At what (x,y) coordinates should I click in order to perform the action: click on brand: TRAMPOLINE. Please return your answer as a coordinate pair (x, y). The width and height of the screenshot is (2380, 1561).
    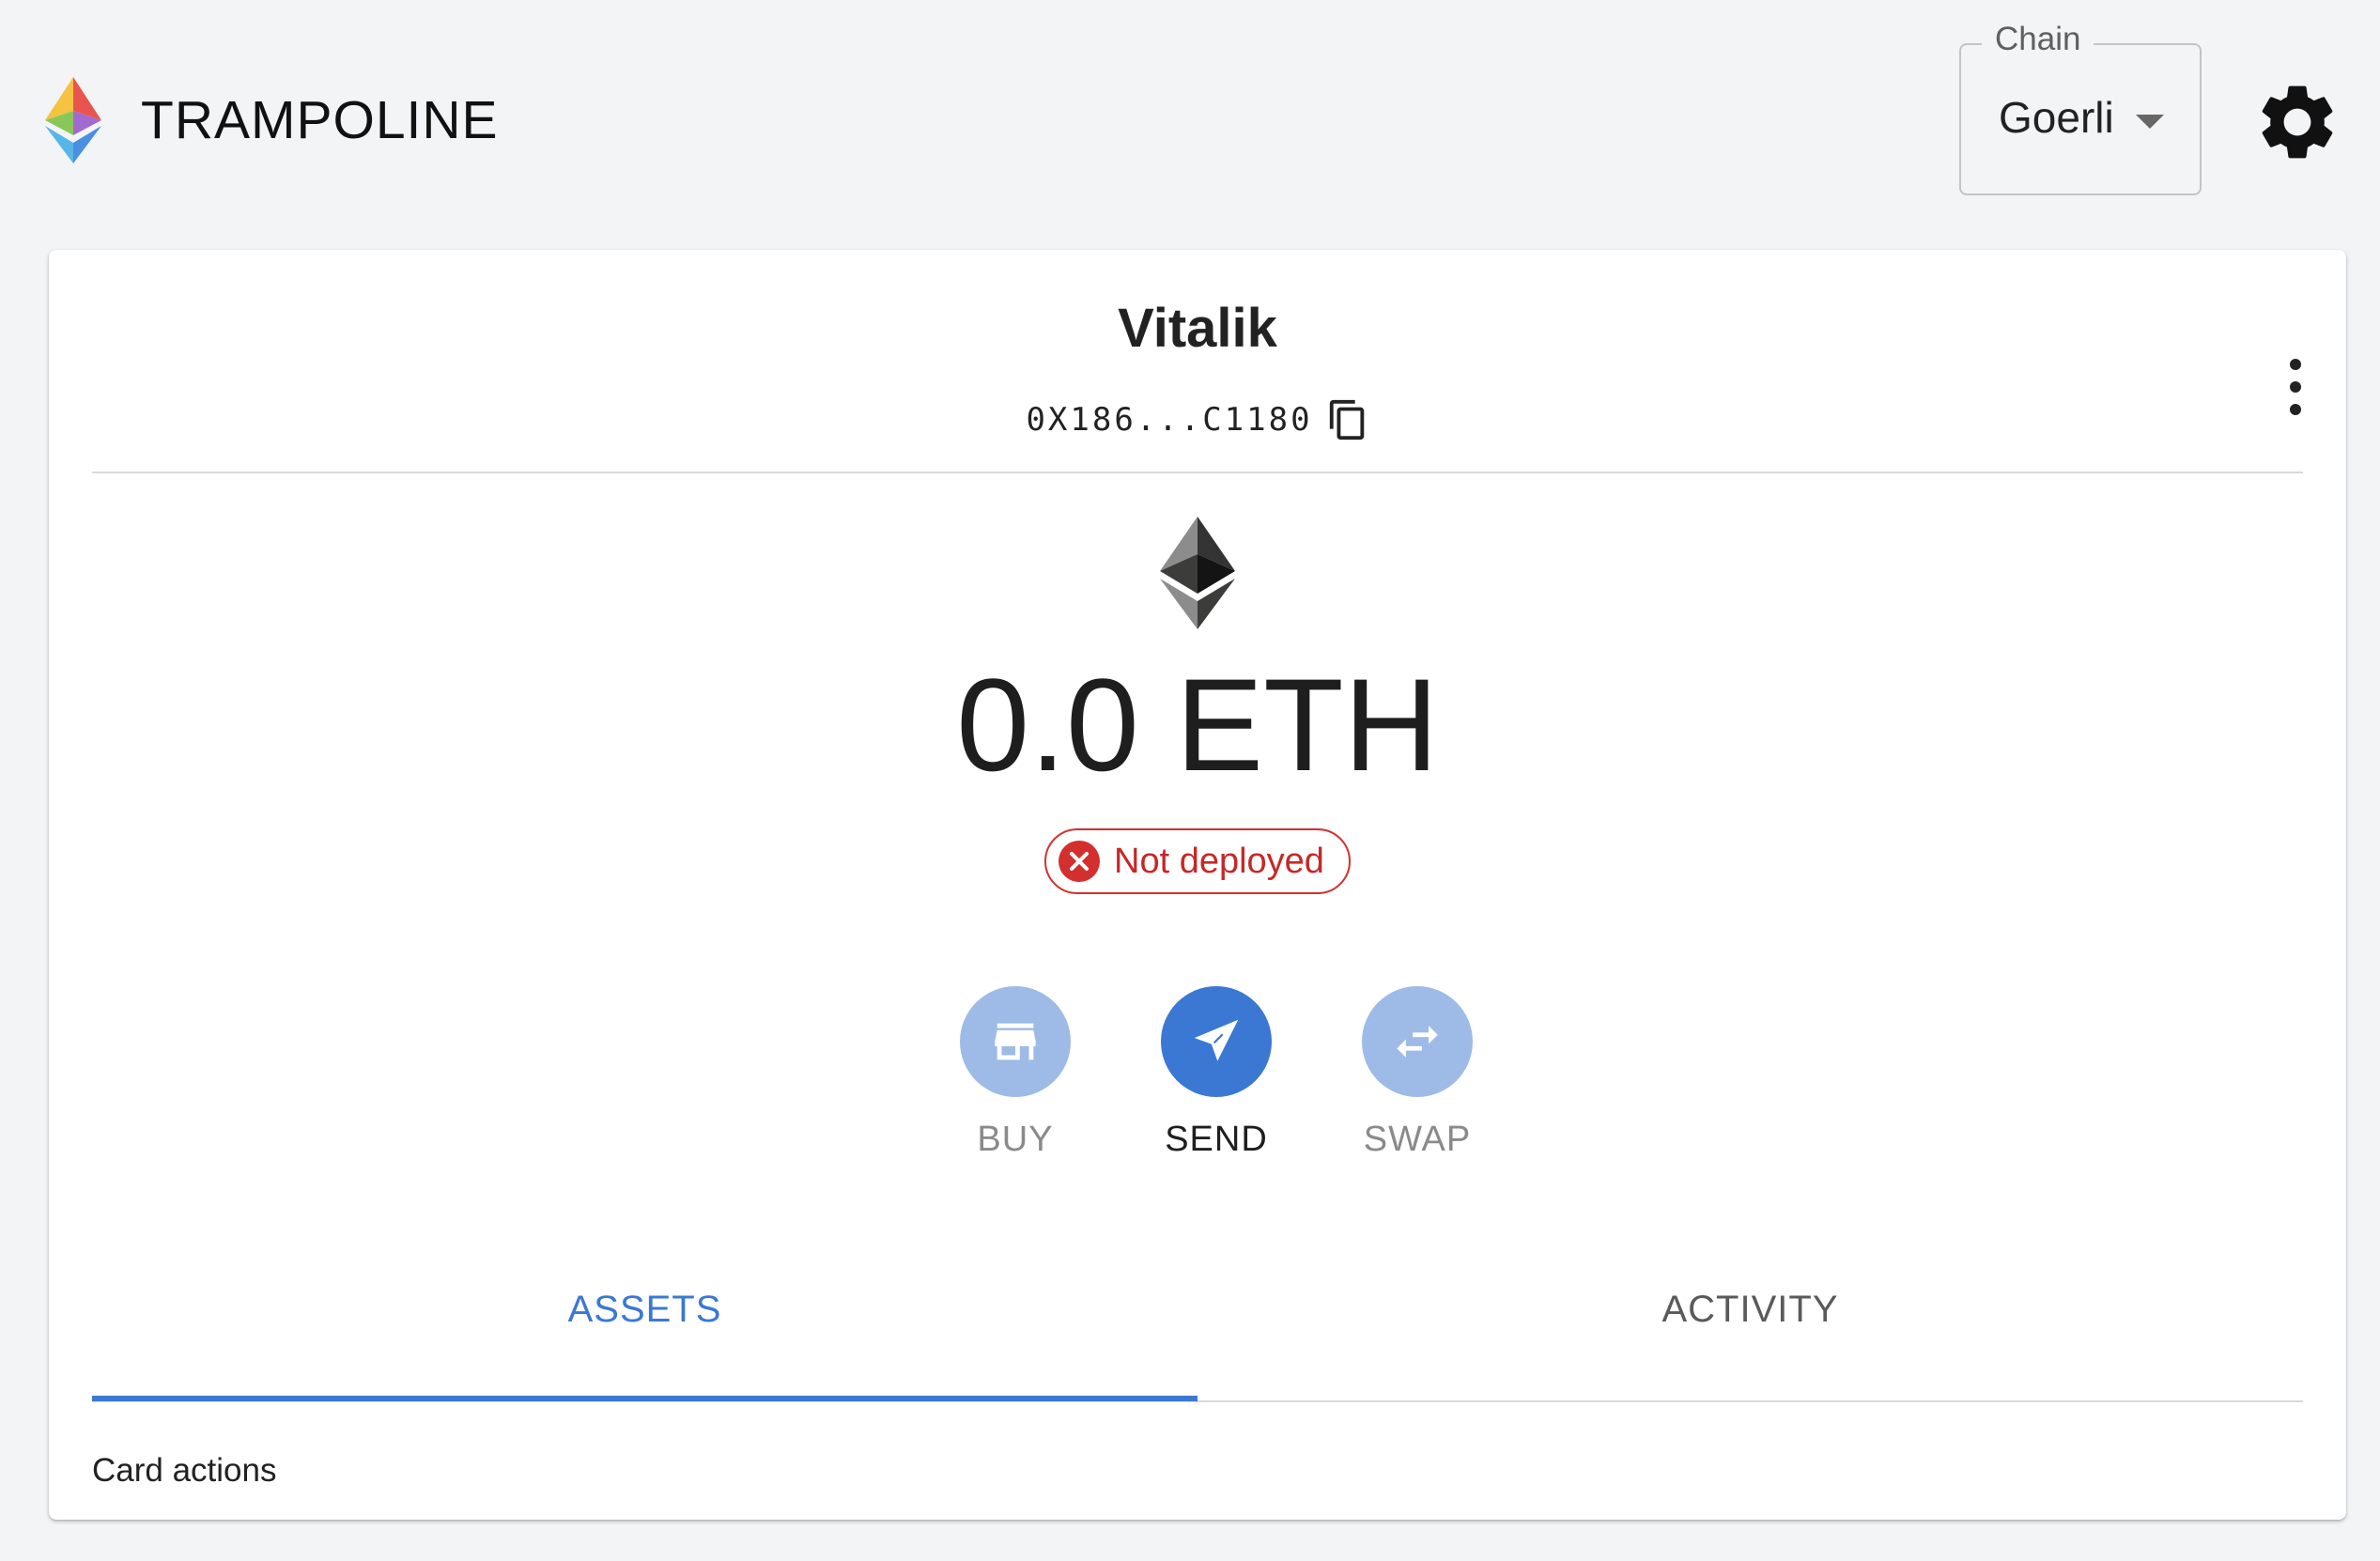
    Looking at the image, I should click on (272, 120).